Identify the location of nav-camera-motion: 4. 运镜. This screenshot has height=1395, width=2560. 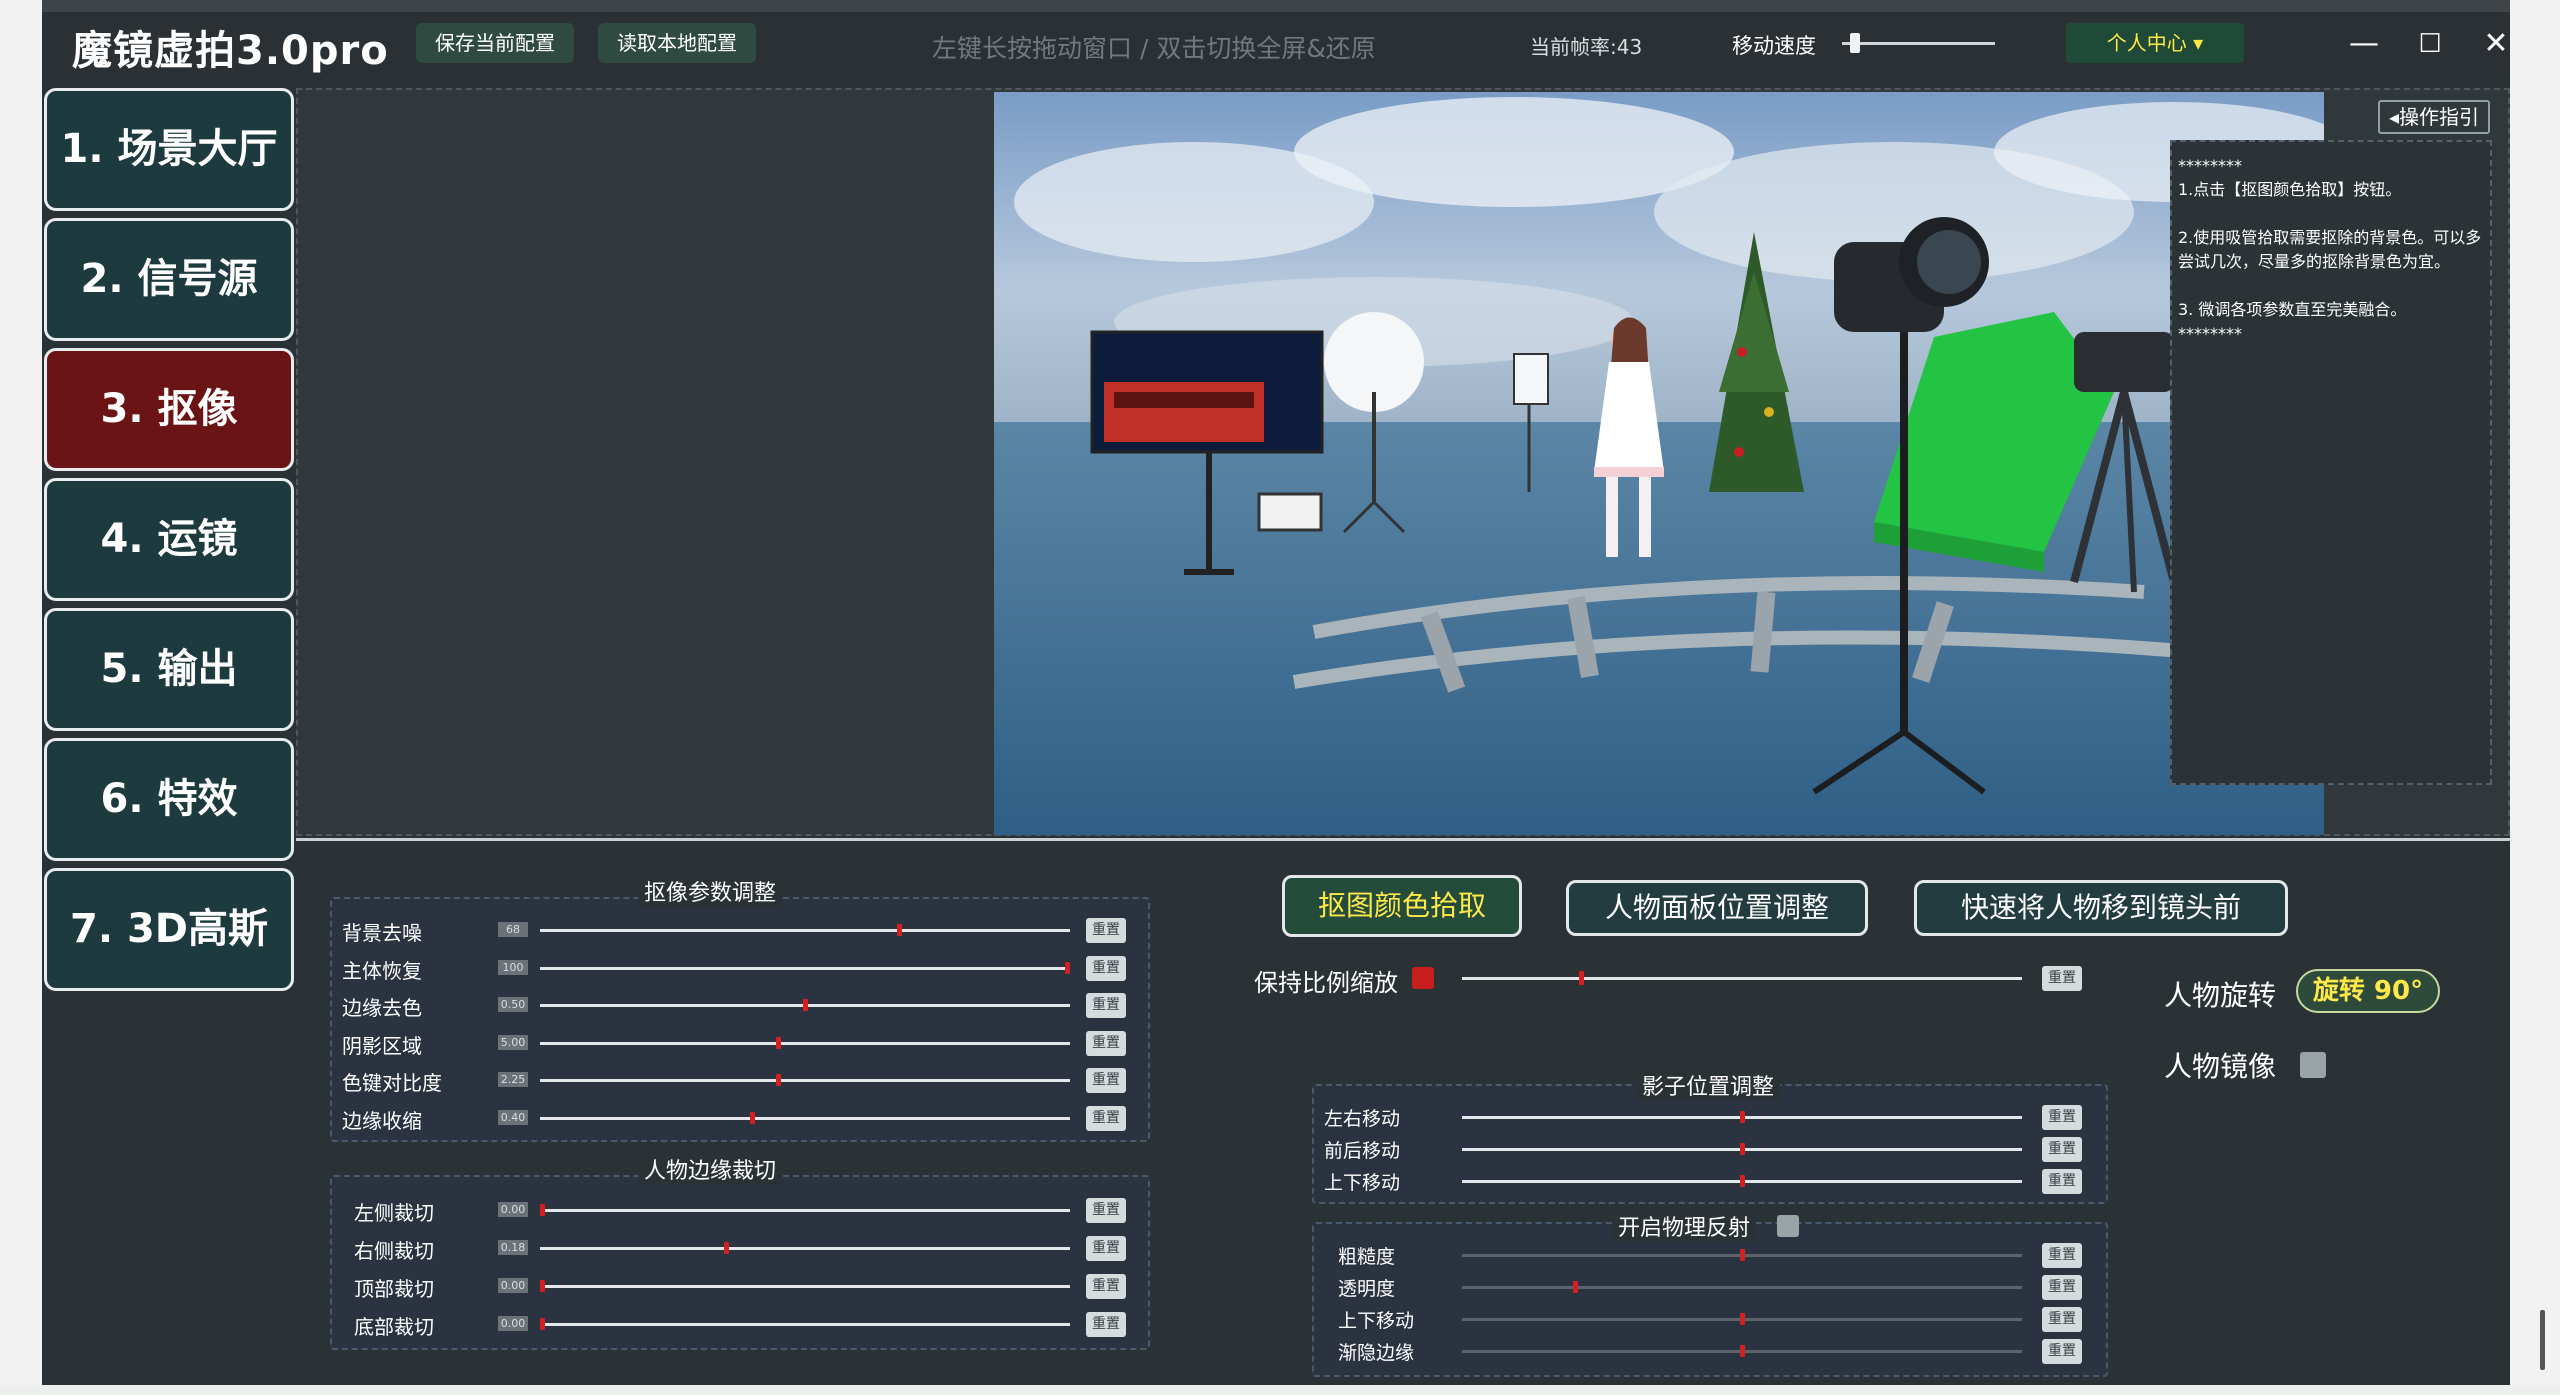
(169, 539).